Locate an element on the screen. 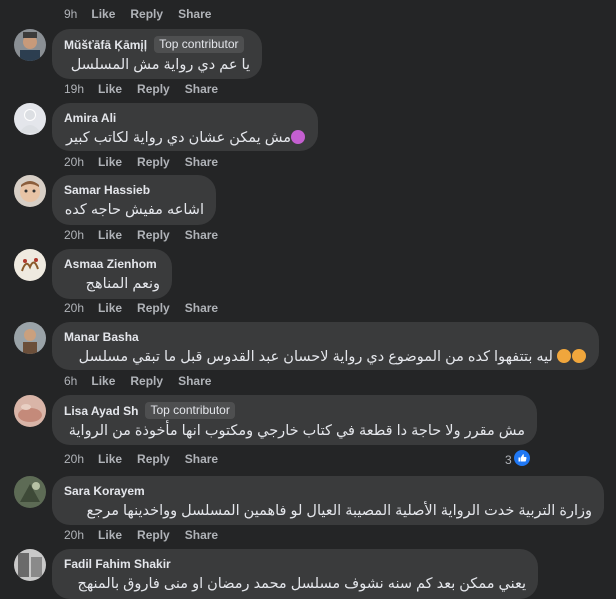 This screenshot has height=599, width=616. comment-author: Sara Korayem is located at coordinates (104, 491).